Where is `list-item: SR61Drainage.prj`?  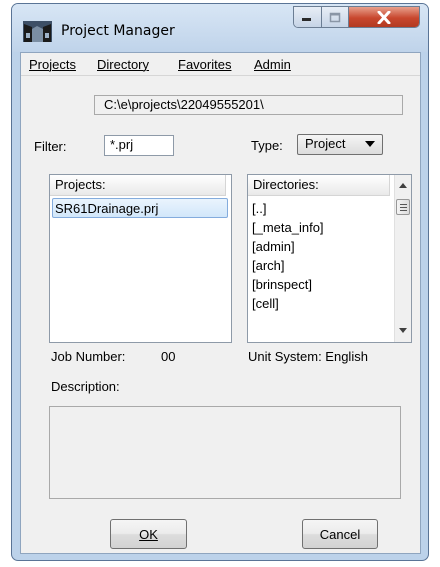 list-item: SR61Drainage.prj is located at coordinates (140, 208).